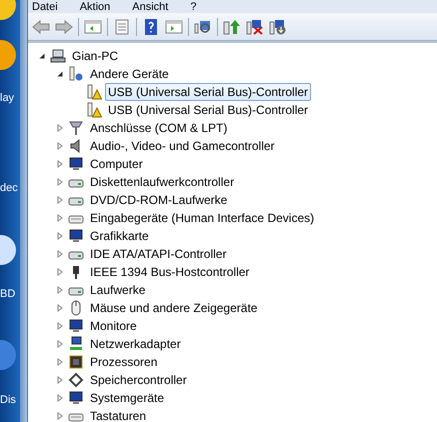 The image size is (437, 422). I want to click on desktop-icon-label: dec, so click(9, 188).